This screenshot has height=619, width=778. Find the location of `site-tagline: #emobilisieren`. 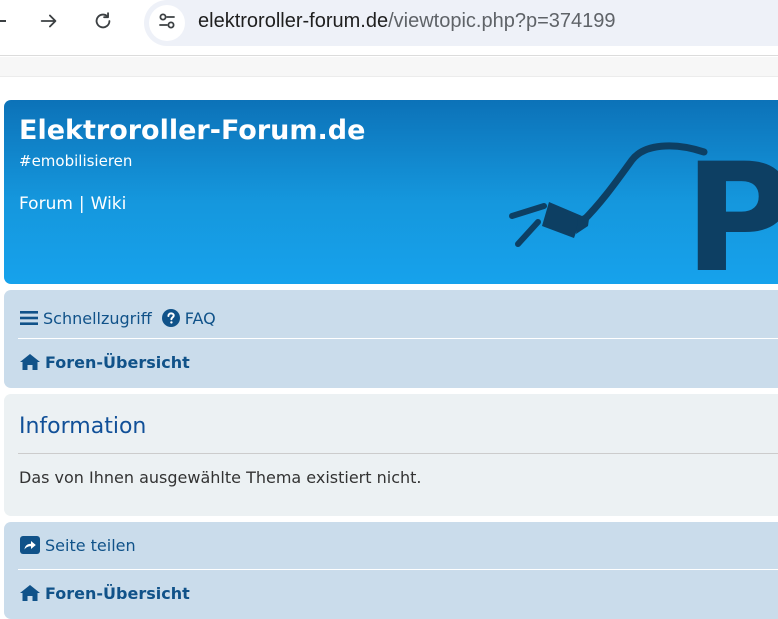

site-tagline: #emobilisieren is located at coordinates (76, 161).